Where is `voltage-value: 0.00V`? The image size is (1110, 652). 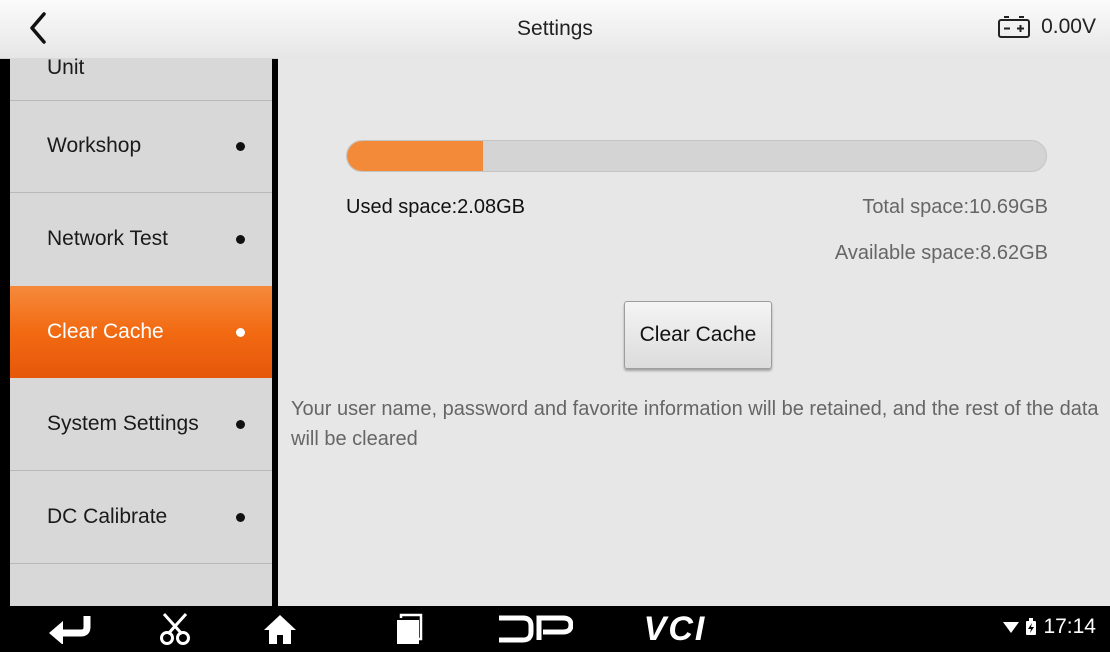
voltage-value: 0.00V is located at coordinates (1068, 26).